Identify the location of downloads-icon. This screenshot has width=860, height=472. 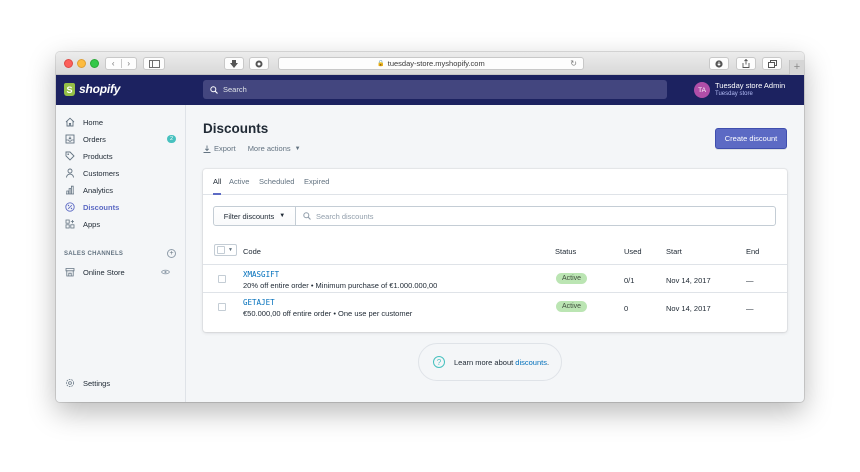
(719, 63).